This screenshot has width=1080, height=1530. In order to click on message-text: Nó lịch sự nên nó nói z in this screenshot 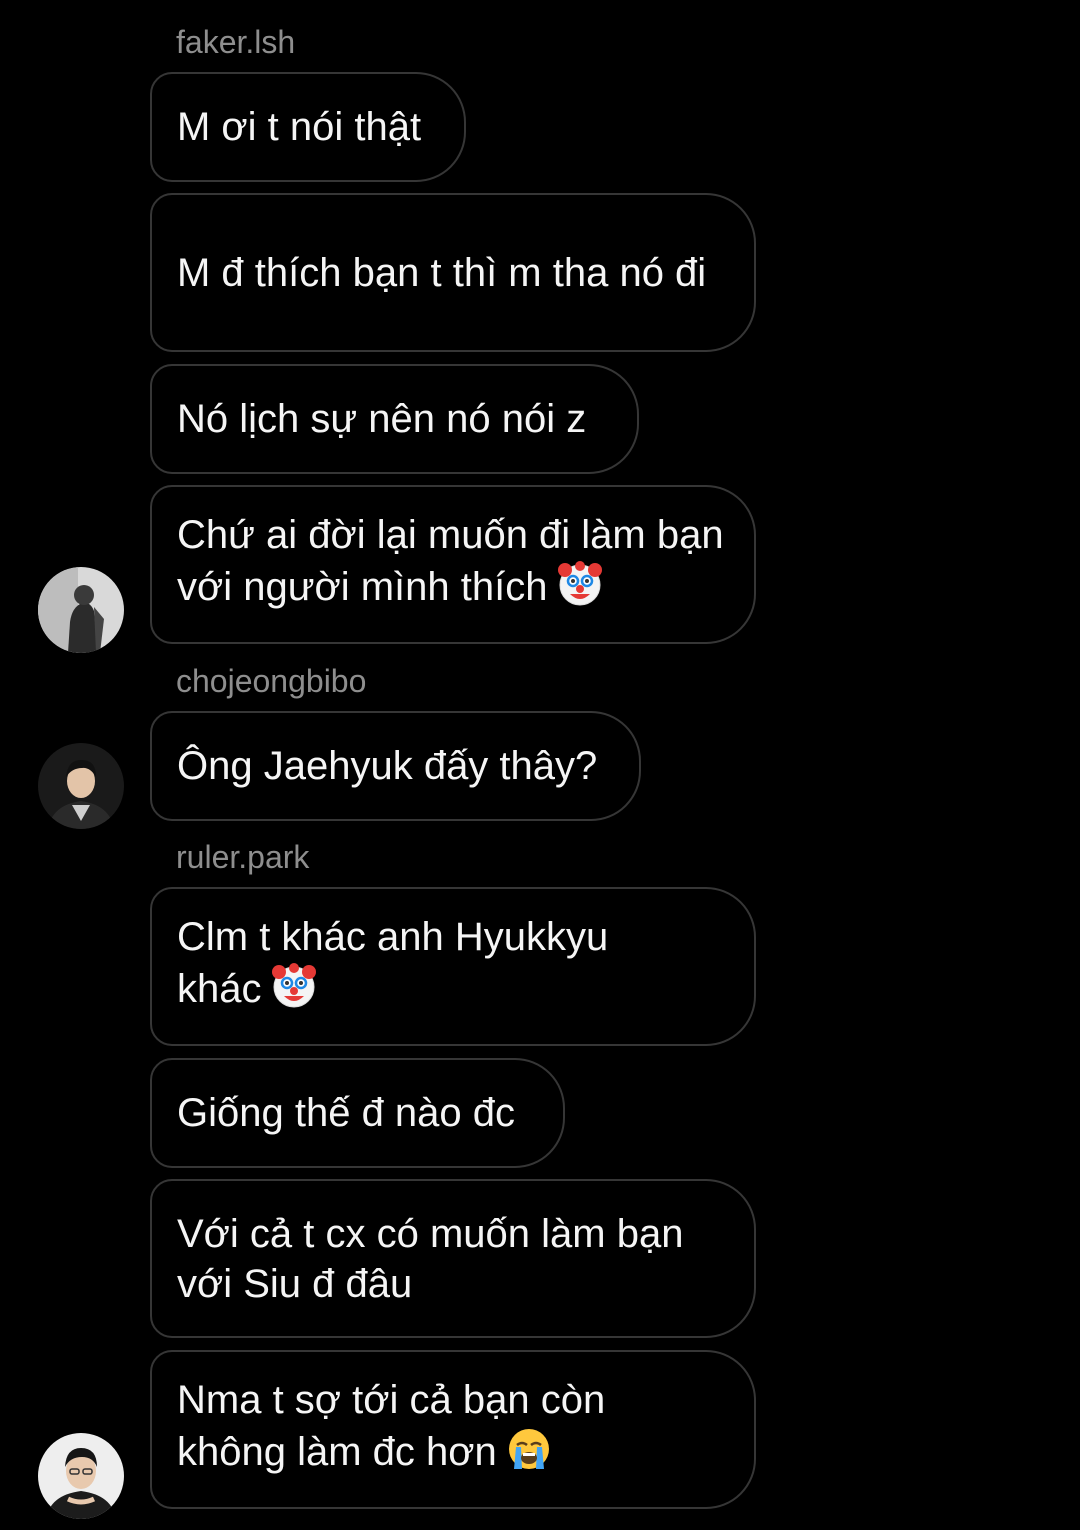, I will do `click(382, 419)`.